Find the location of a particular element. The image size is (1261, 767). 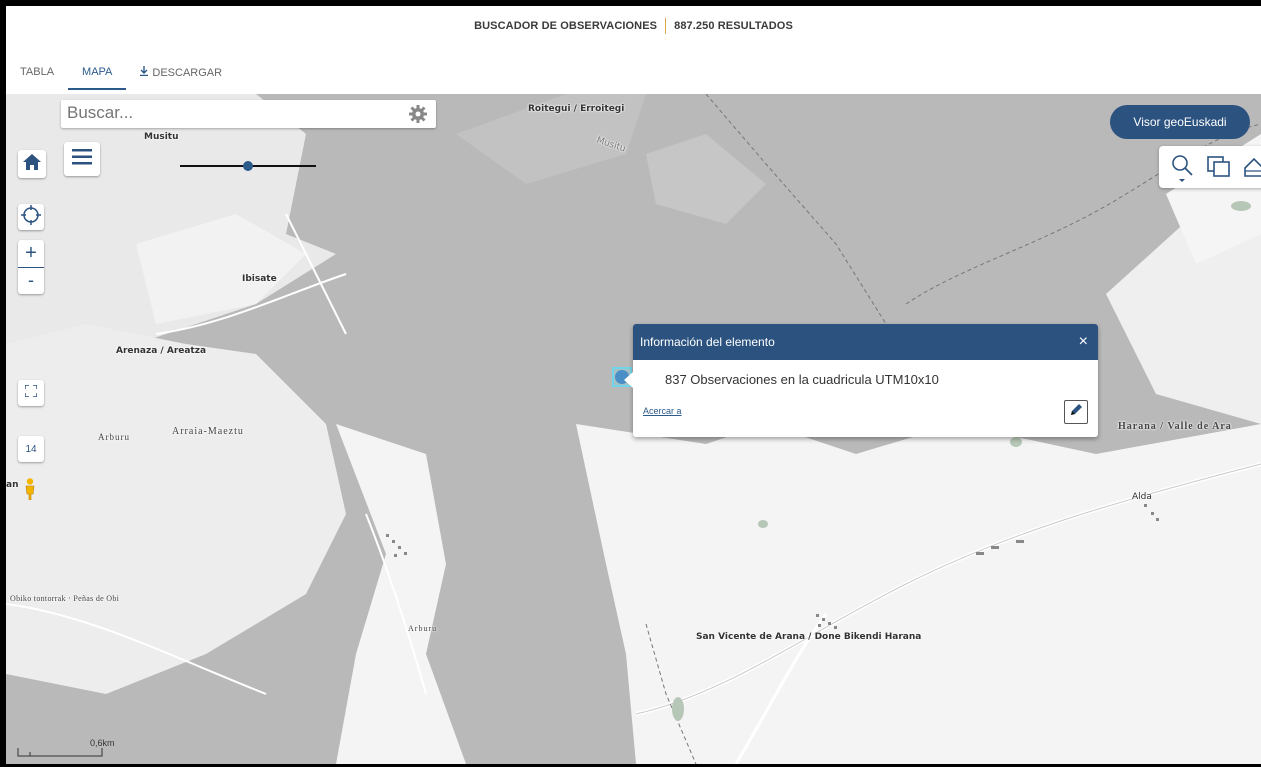

map-label-arburu-south: Arburu is located at coordinates (423, 628).